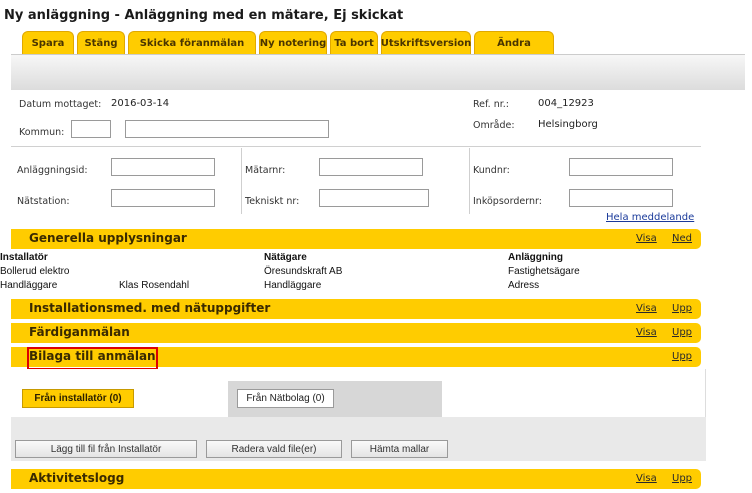  What do you see at coordinates (356, 333) in the screenshot?
I see `section-fardiganmalan: Färdiganmälan Visa Upp` at bounding box center [356, 333].